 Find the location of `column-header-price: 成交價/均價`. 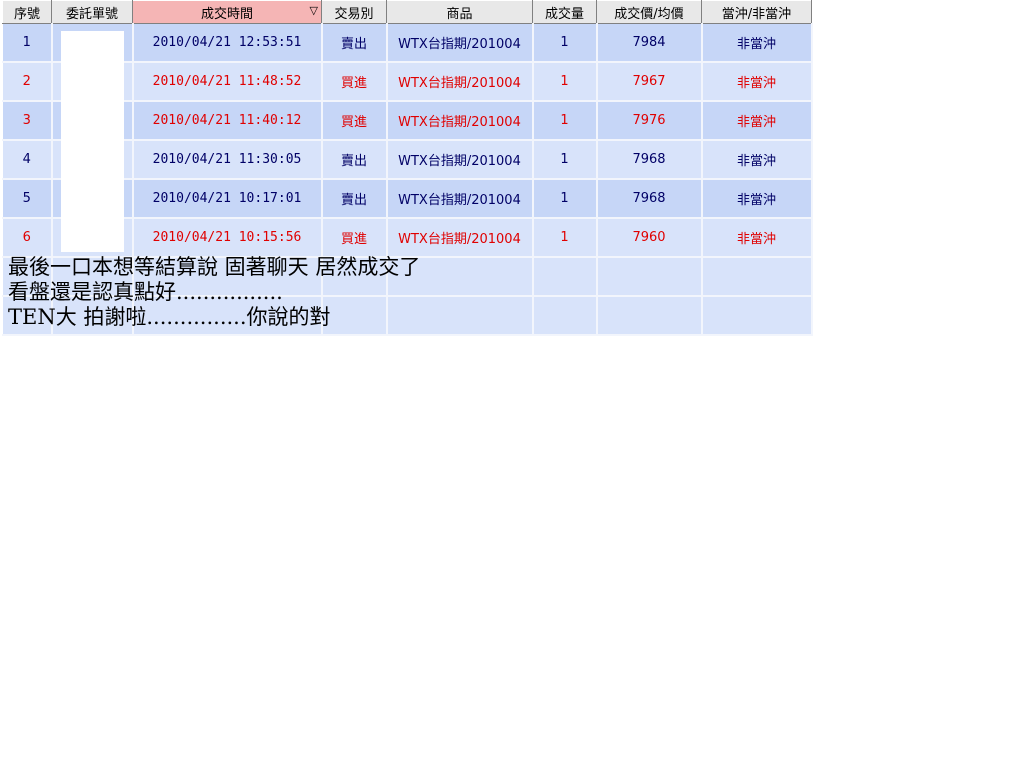

column-header-price: 成交價/均價 is located at coordinates (649, 12).